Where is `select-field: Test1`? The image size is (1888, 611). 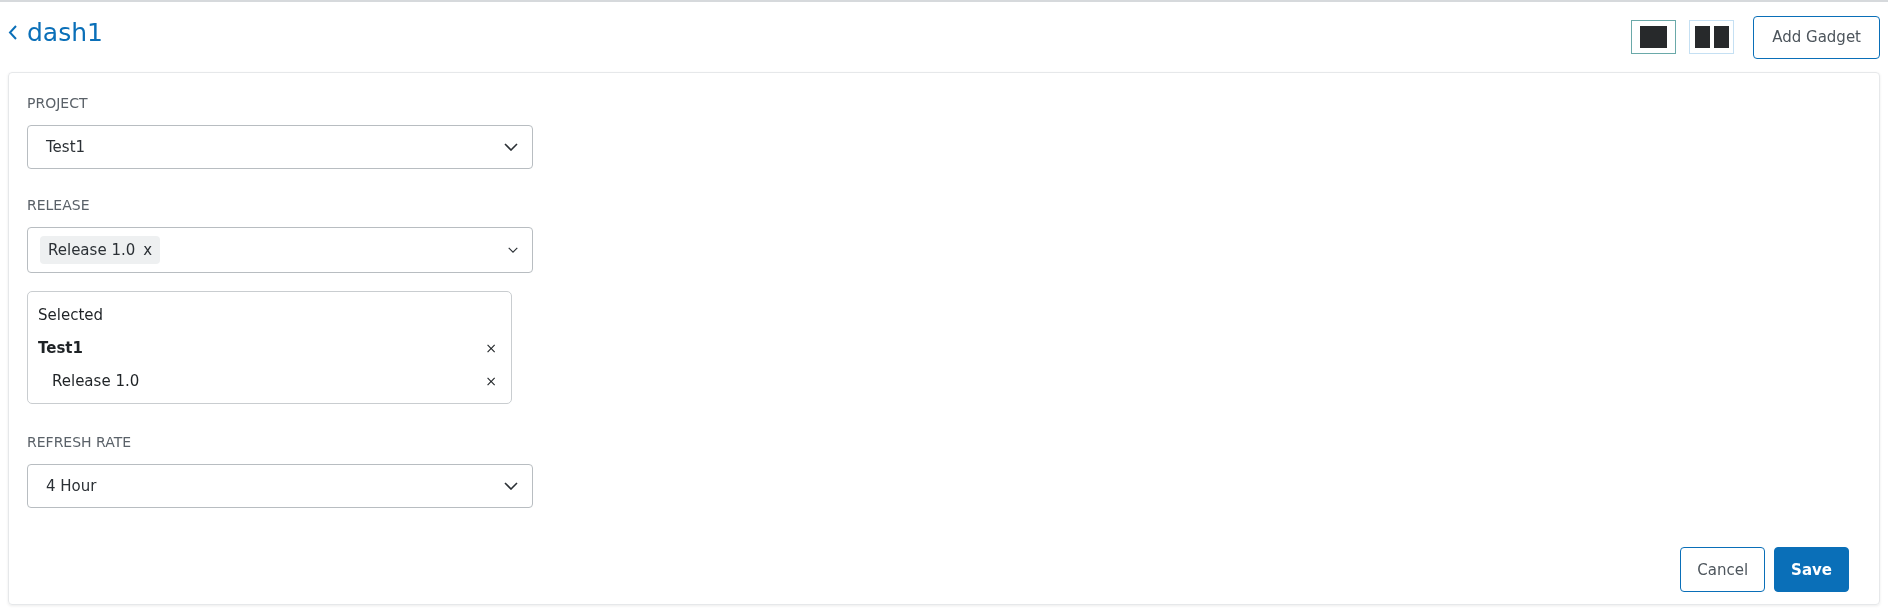
select-field: Test1 is located at coordinates (280, 147).